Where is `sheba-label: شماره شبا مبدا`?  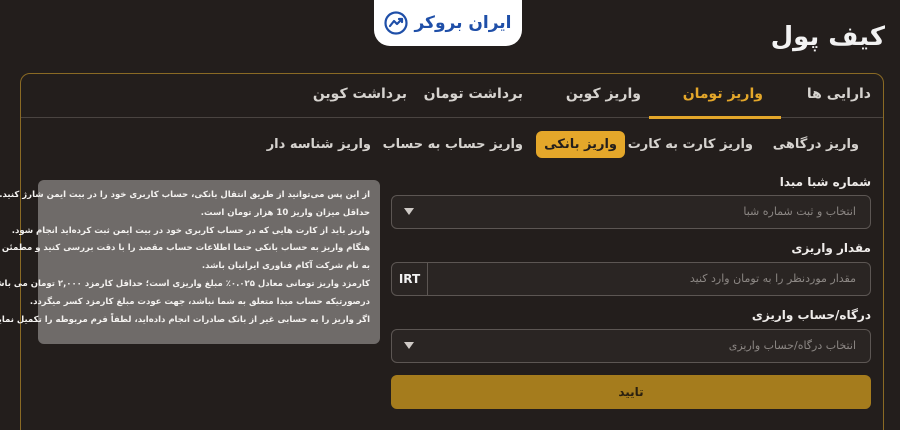 sheba-label: شماره شبا مبدا is located at coordinates (826, 182).